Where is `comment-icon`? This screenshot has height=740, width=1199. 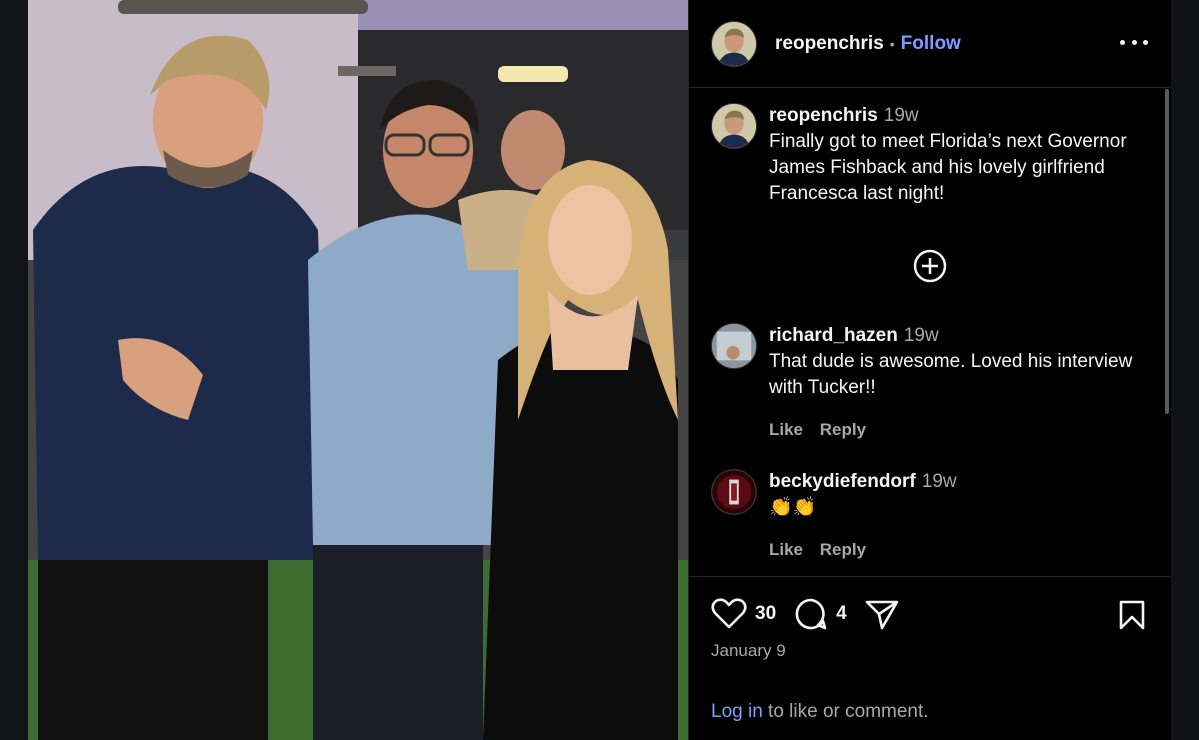
comment-icon is located at coordinates (811, 614).